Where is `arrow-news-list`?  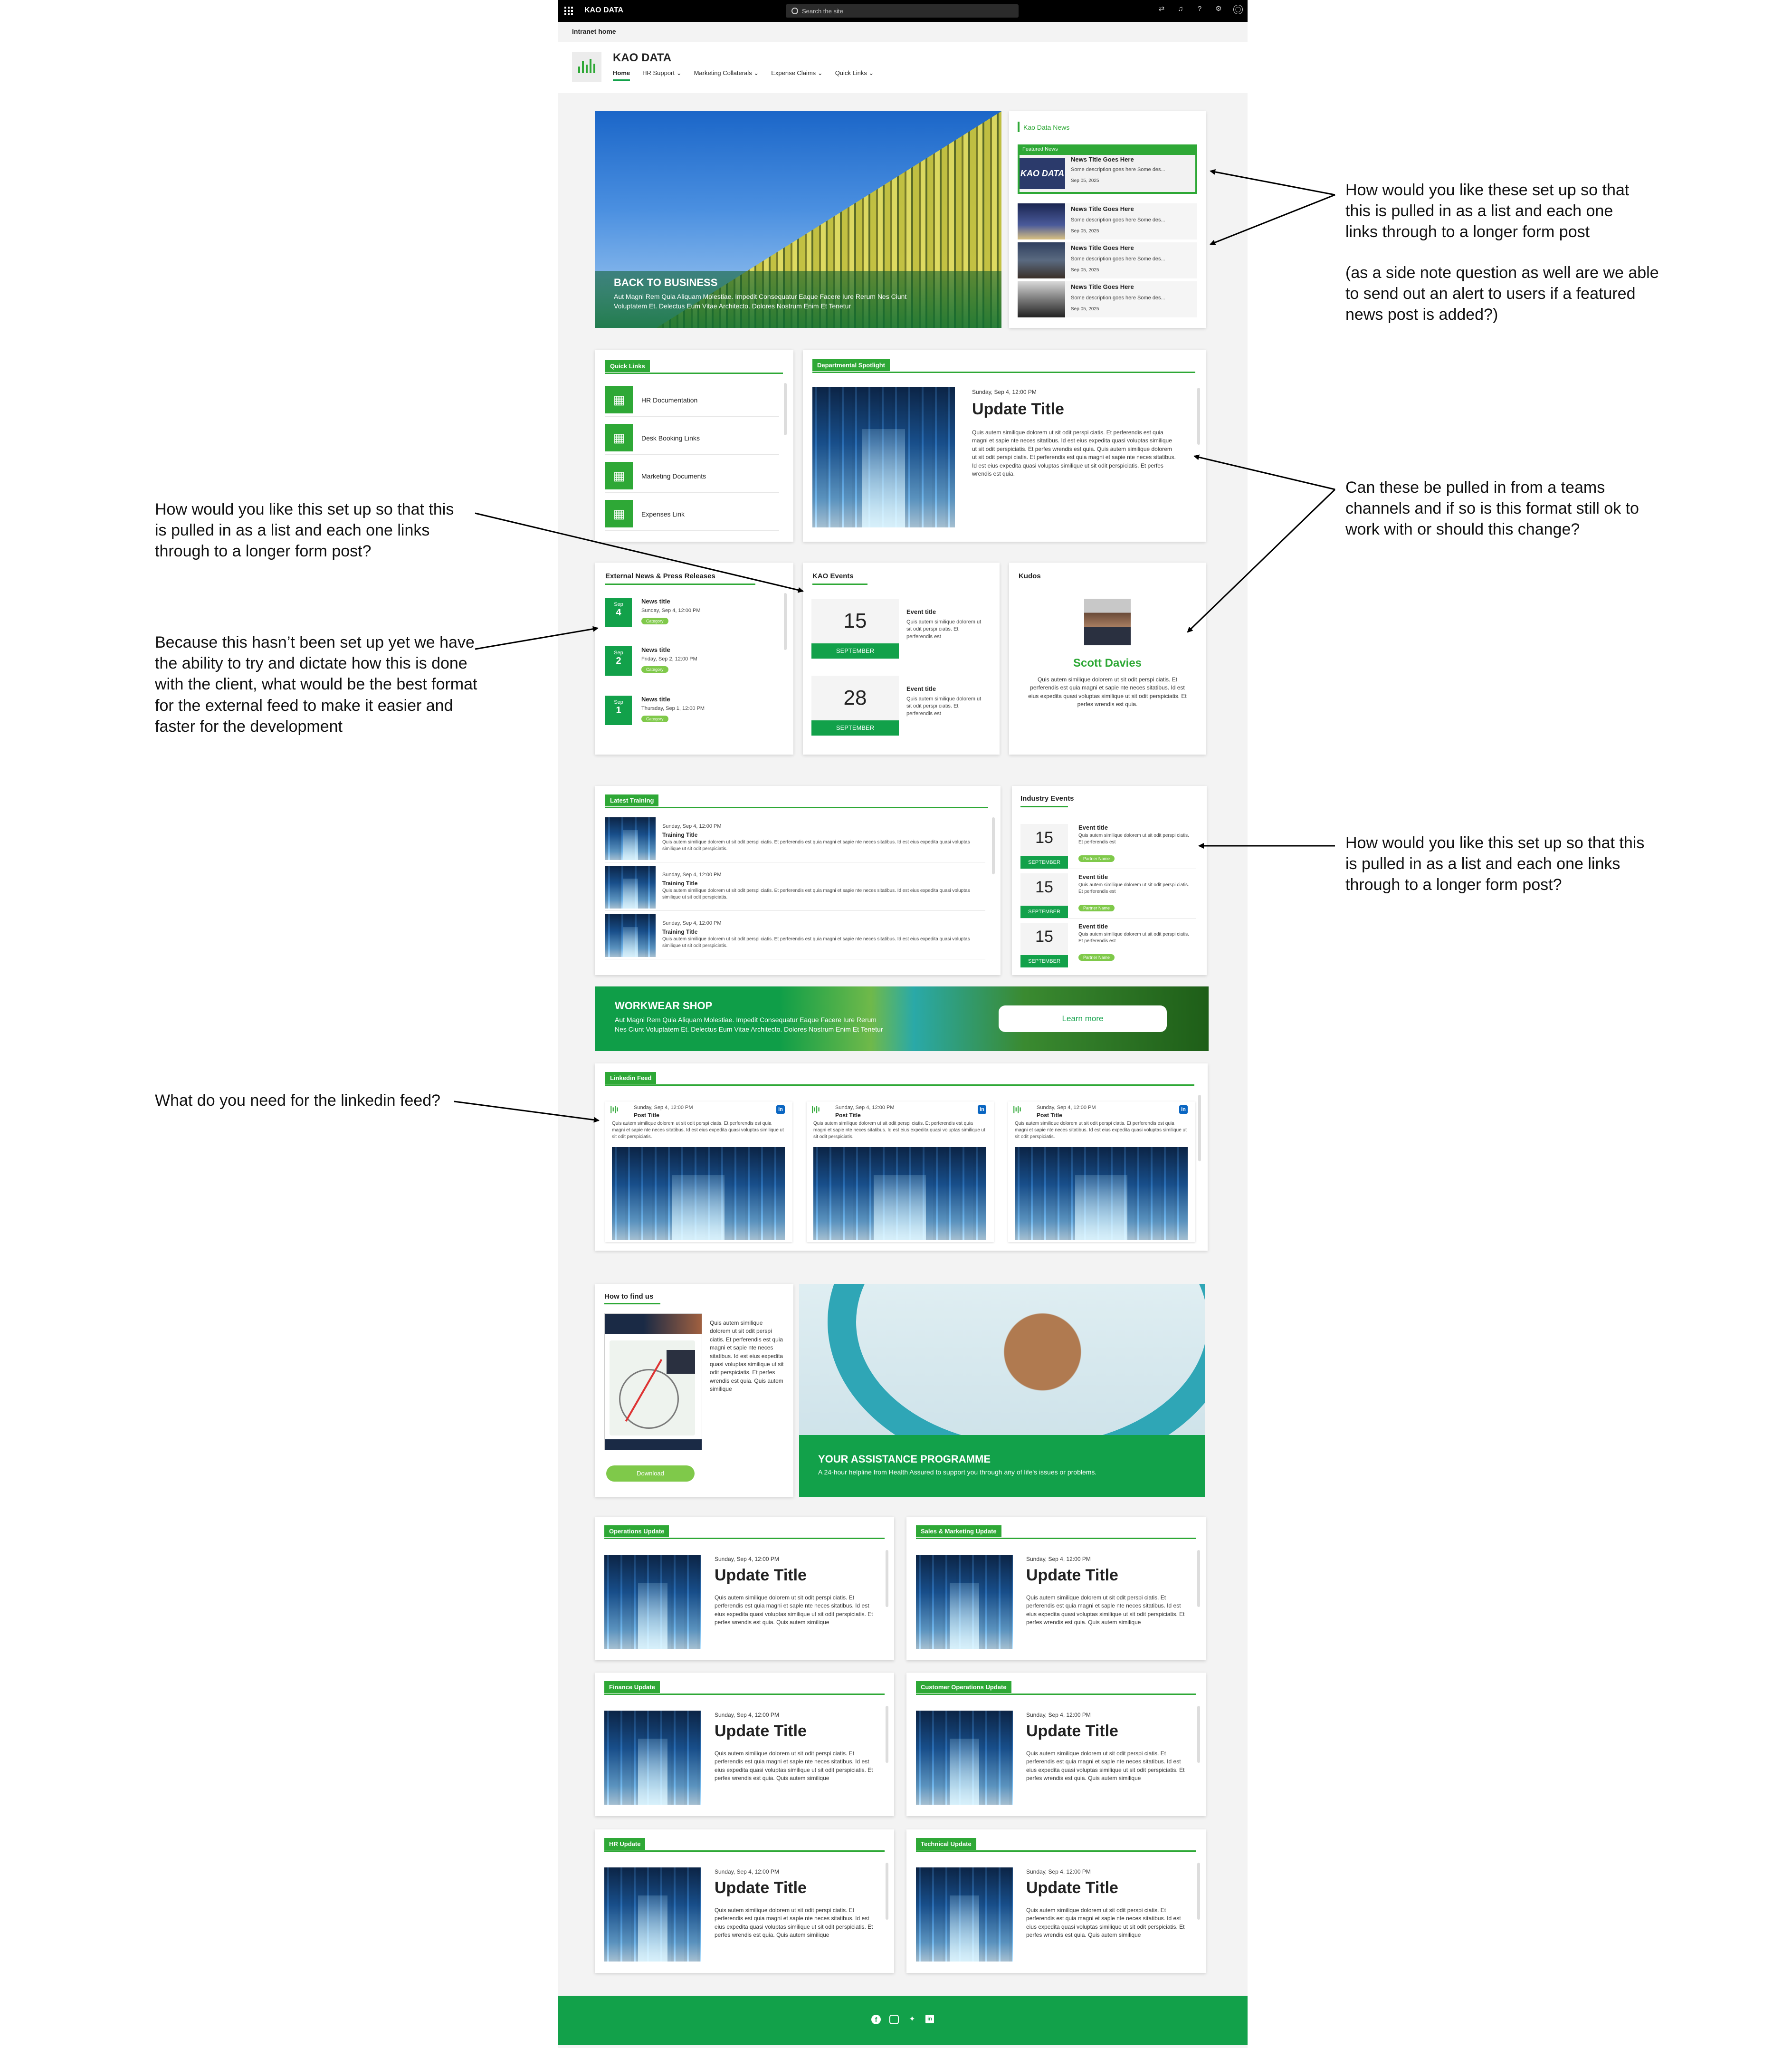 arrow-news-list is located at coordinates (1272, 219).